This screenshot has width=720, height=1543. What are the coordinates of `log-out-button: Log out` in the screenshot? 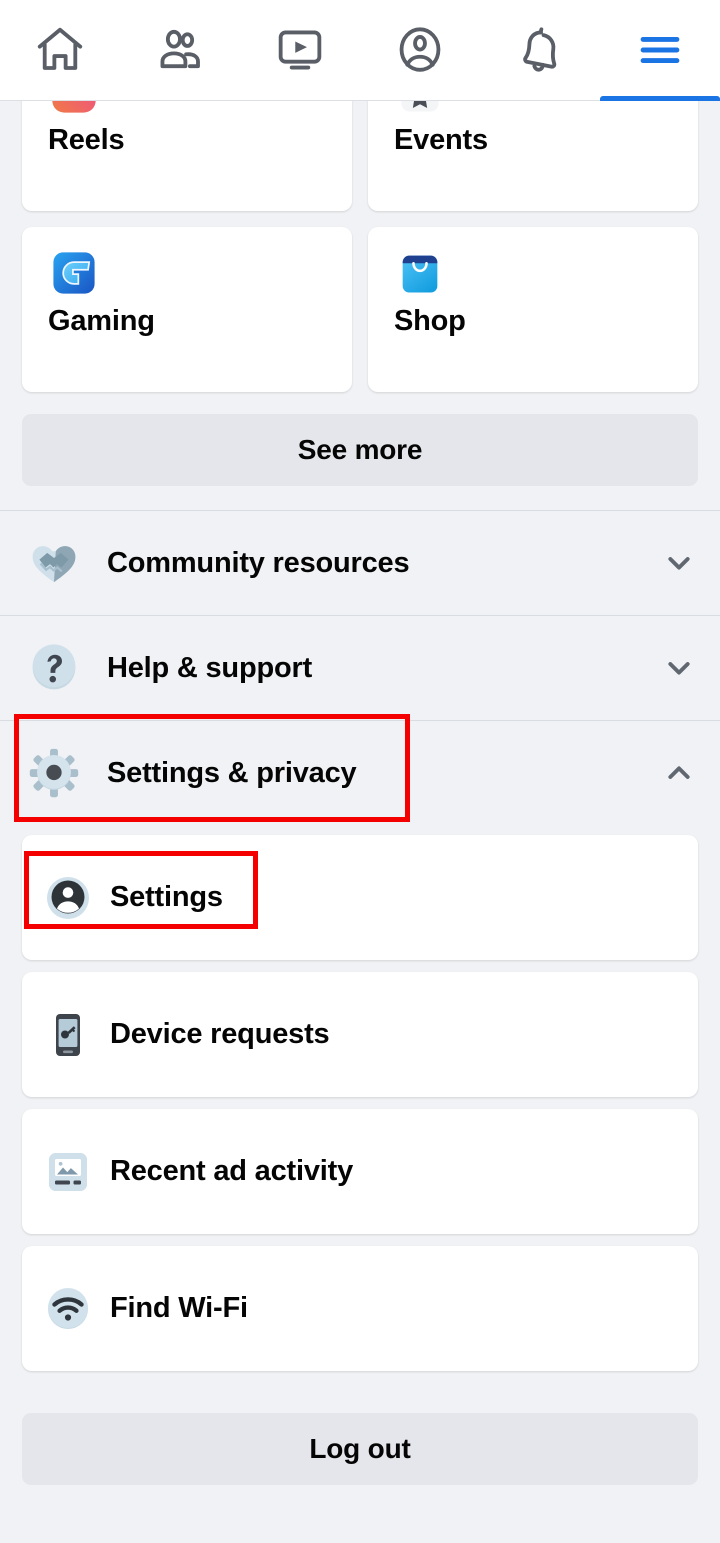 It's located at (360, 1449).